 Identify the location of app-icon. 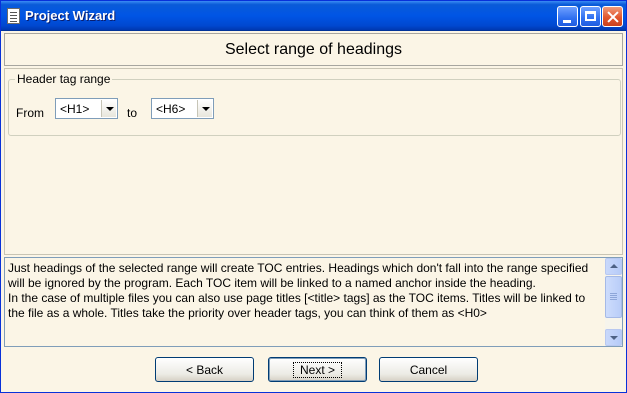
(13, 16).